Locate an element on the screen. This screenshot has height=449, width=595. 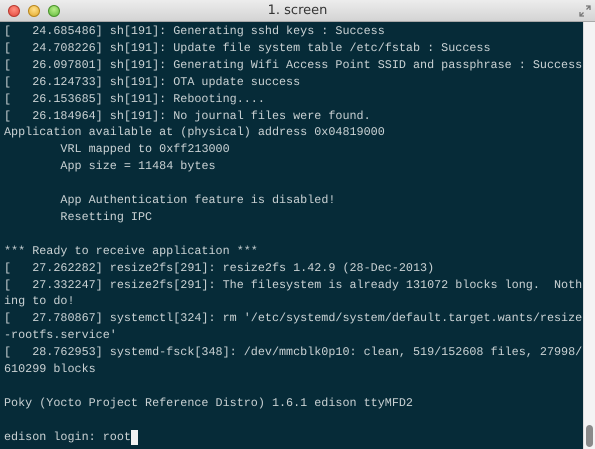
minimize-button is located at coordinates (34, 10).